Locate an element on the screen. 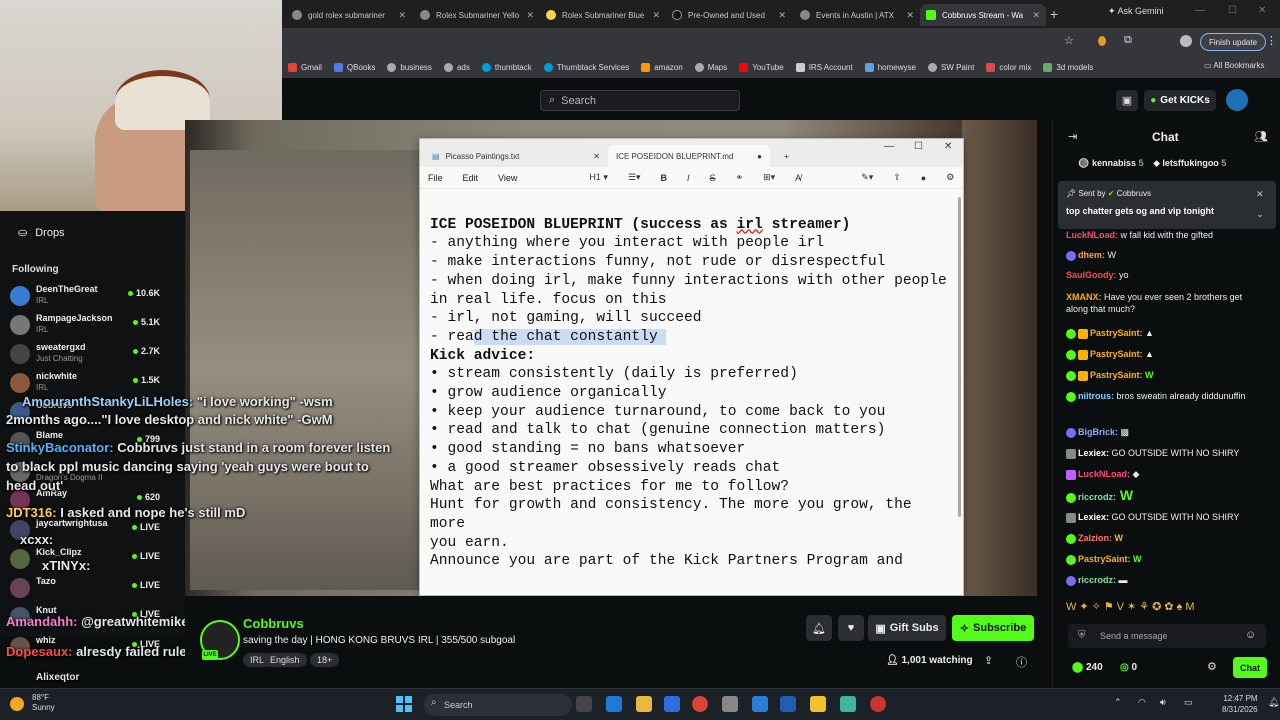 The height and width of the screenshot is (720, 1280). chat-message: riccrodz: W is located at coordinates (1166, 495).